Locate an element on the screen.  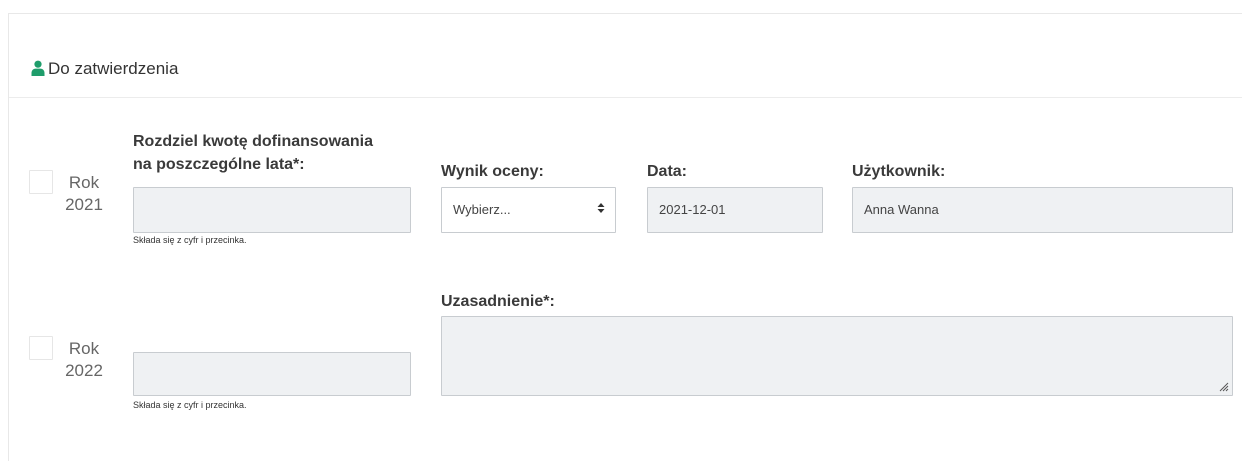
date-label: Data: is located at coordinates (667, 171).